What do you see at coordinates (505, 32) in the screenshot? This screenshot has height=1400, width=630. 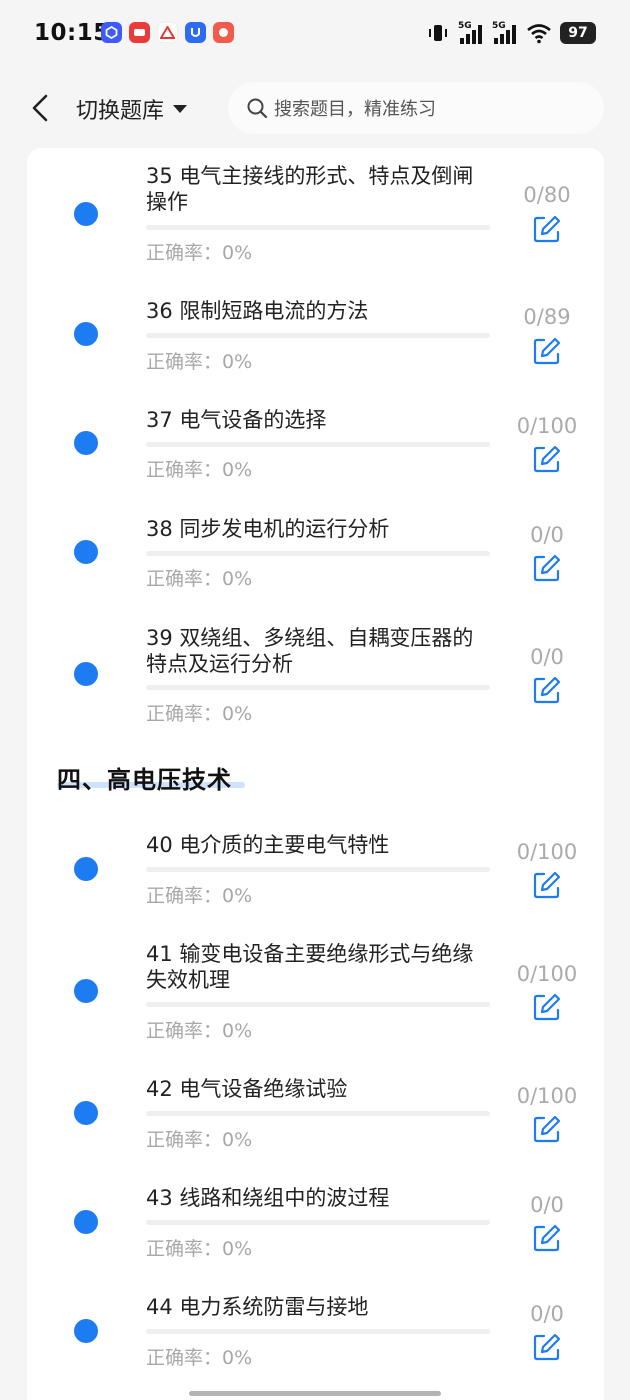 I see `signal-2: 5G` at bounding box center [505, 32].